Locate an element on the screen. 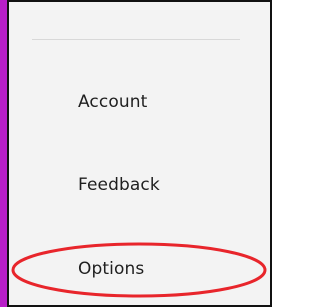 Image resolution: width=320 pixels, height=307 pixels. accent-strip is located at coordinates (3, 153).